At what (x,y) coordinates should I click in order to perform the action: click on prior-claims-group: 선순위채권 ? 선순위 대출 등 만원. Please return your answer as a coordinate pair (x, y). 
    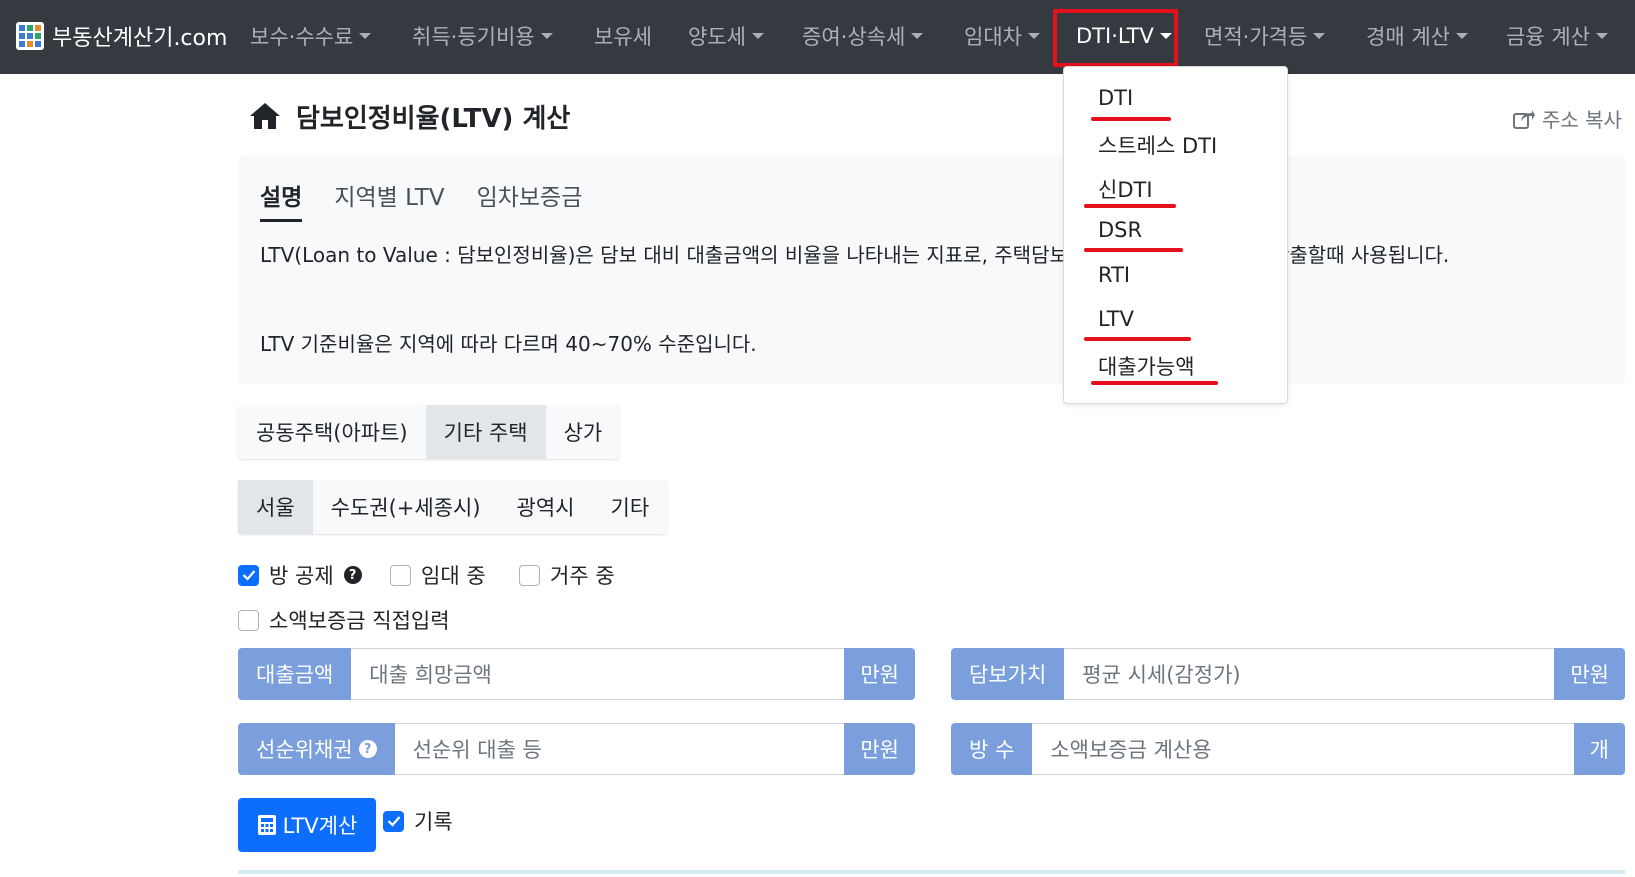
    Looking at the image, I should click on (576, 749).